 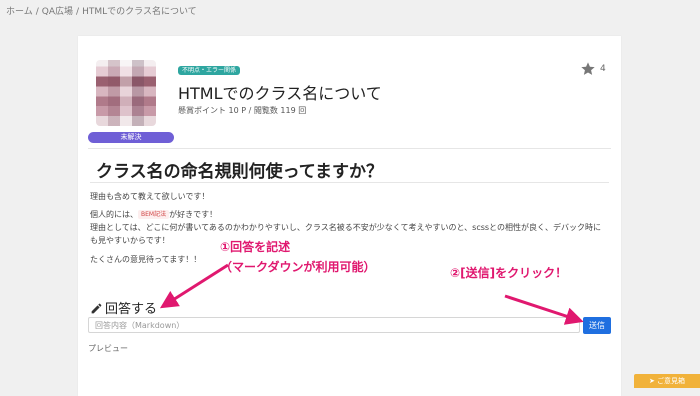 I want to click on answer-heading: 回答する, so click(x=123, y=307).